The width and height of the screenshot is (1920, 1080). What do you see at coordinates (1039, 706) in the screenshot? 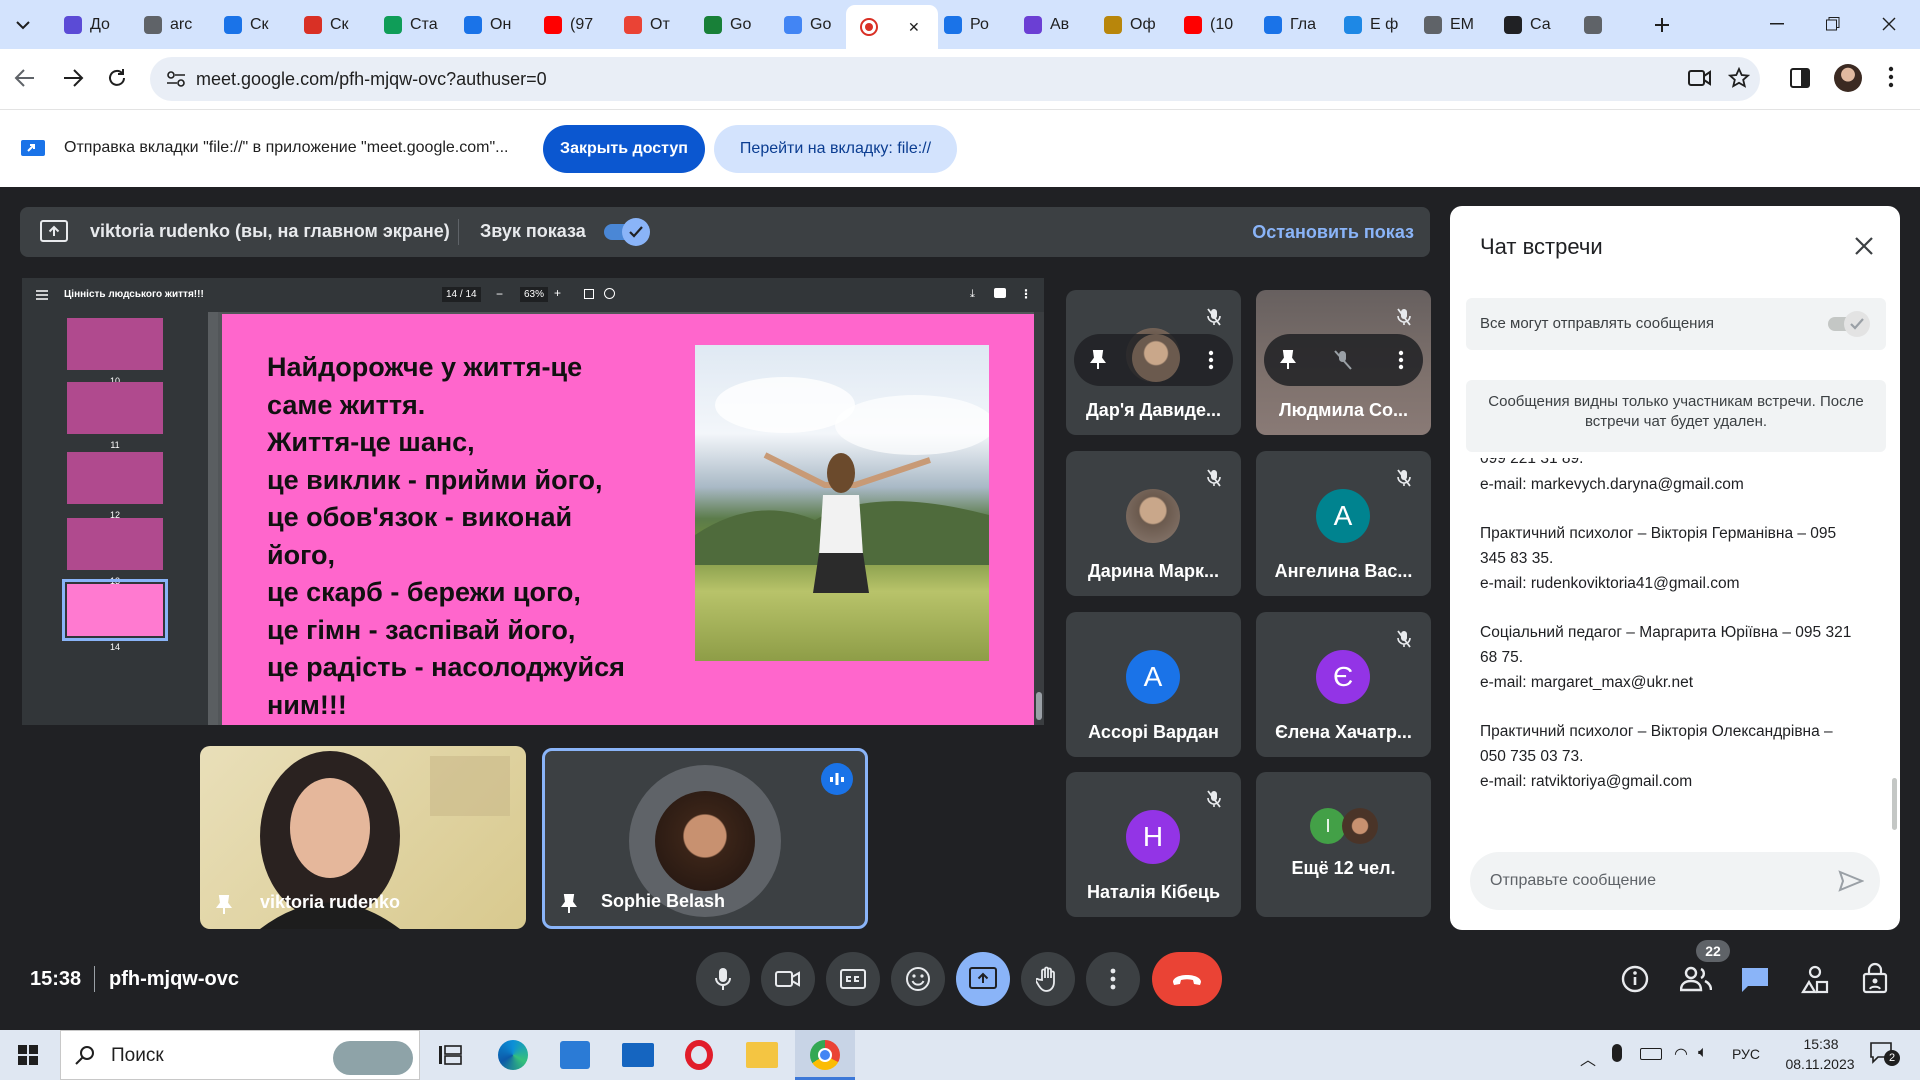
I see `scroll-thumb` at bounding box center [1039, 706].